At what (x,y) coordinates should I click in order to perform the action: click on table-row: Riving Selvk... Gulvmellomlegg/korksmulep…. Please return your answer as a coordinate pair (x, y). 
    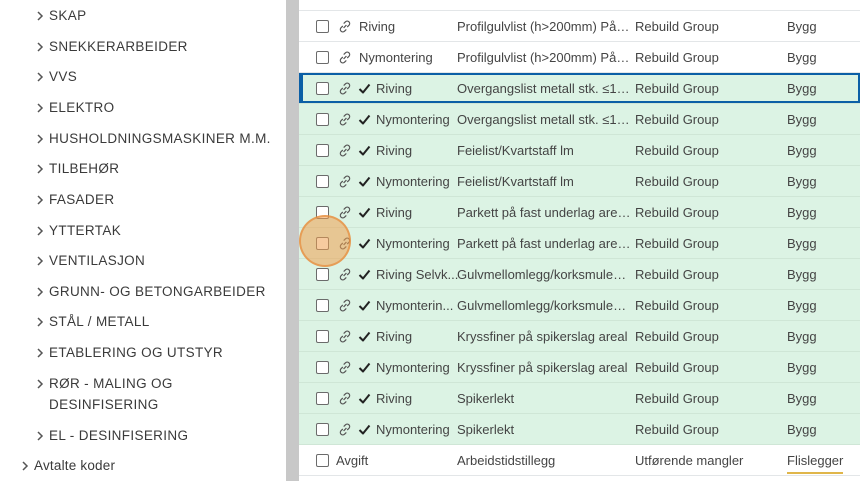
    Looking at the image, I should click on (579, 274).